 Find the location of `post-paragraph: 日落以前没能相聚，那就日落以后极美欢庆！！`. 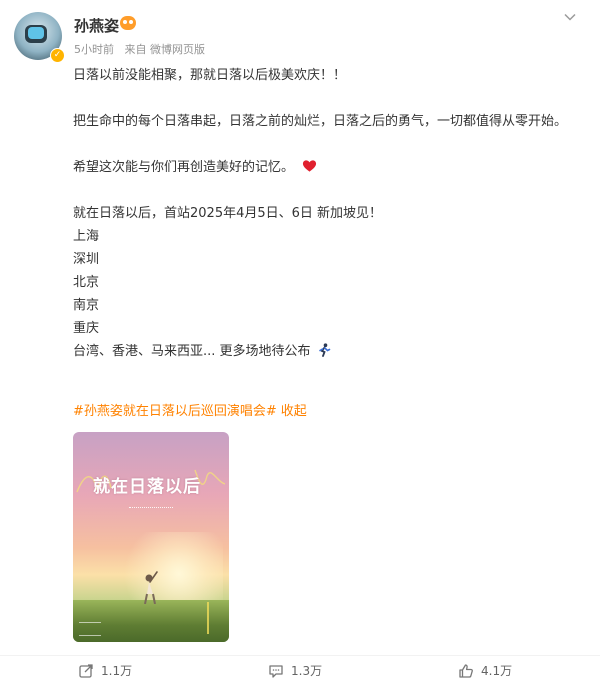

post-paragraph: 日落以前没能相聚，那就日落以后极美欢庆！！ is located at coordinates (210, 75).